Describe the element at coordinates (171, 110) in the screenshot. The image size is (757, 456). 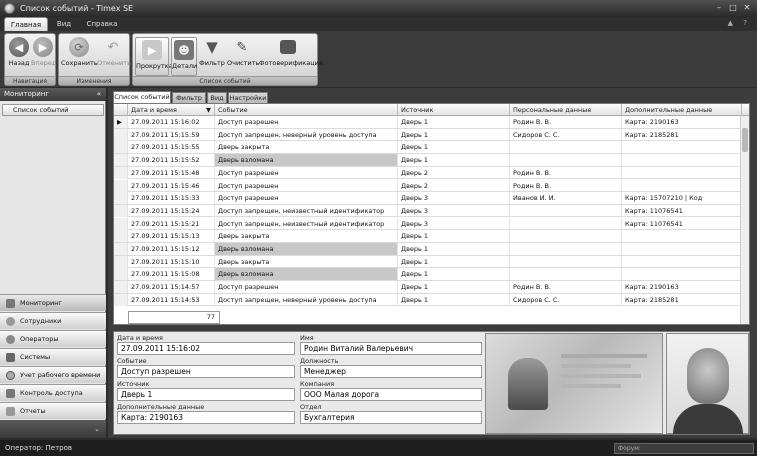
I see `col-datetime: Дата и время ▼` at that location.